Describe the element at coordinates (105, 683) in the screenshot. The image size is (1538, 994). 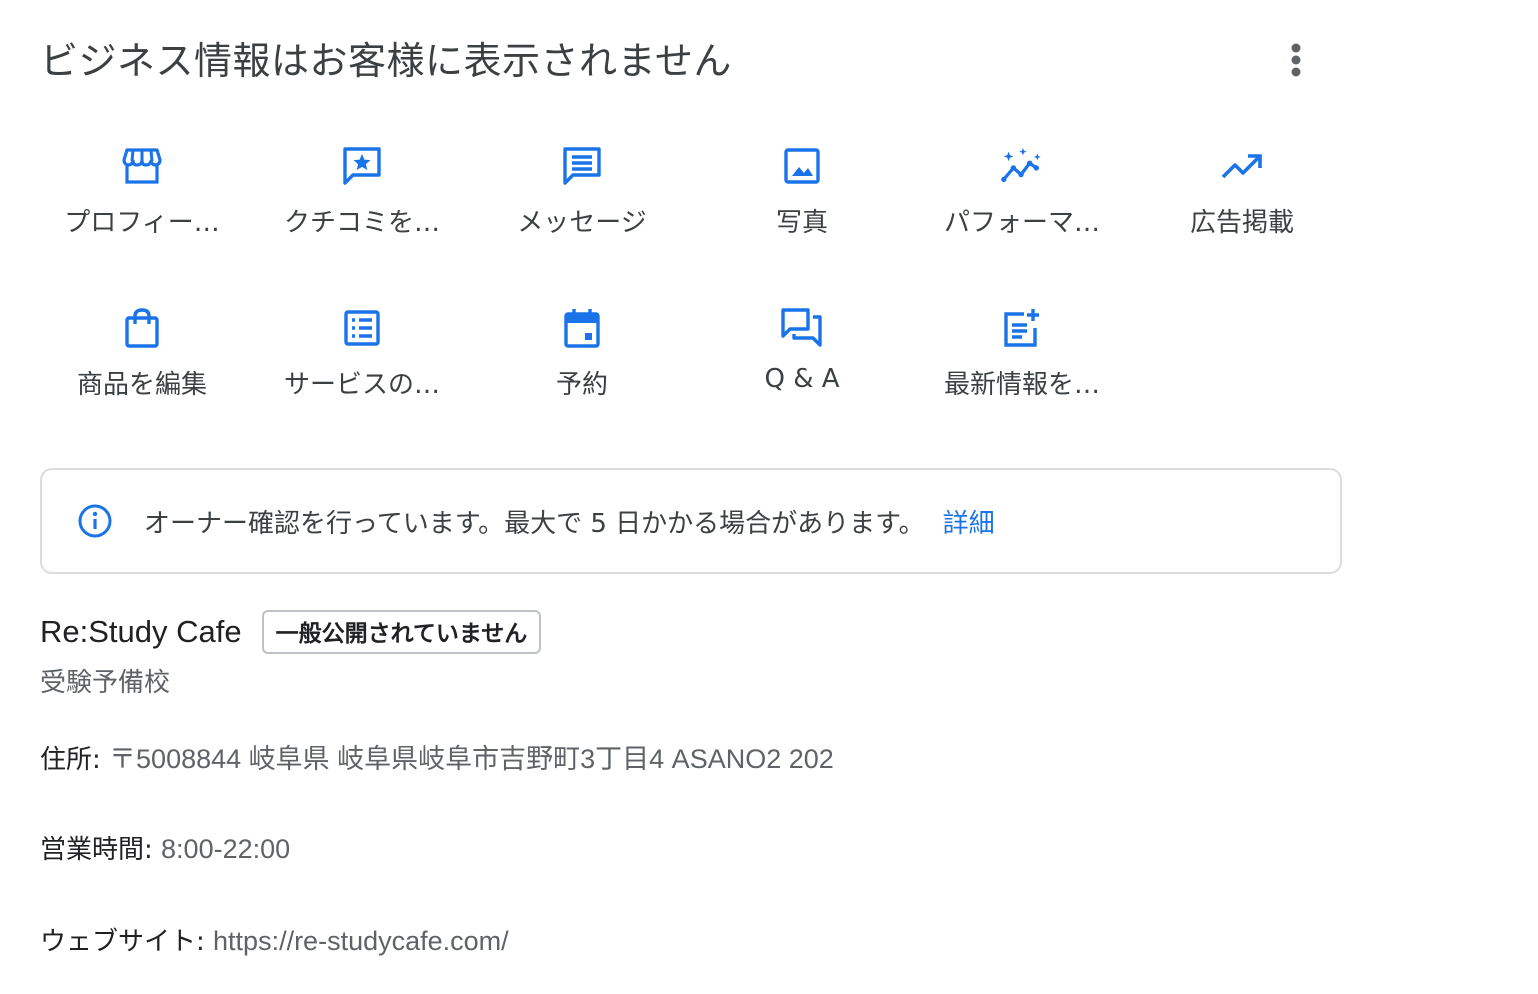
I see `business-category: 受験予備校` at that location.